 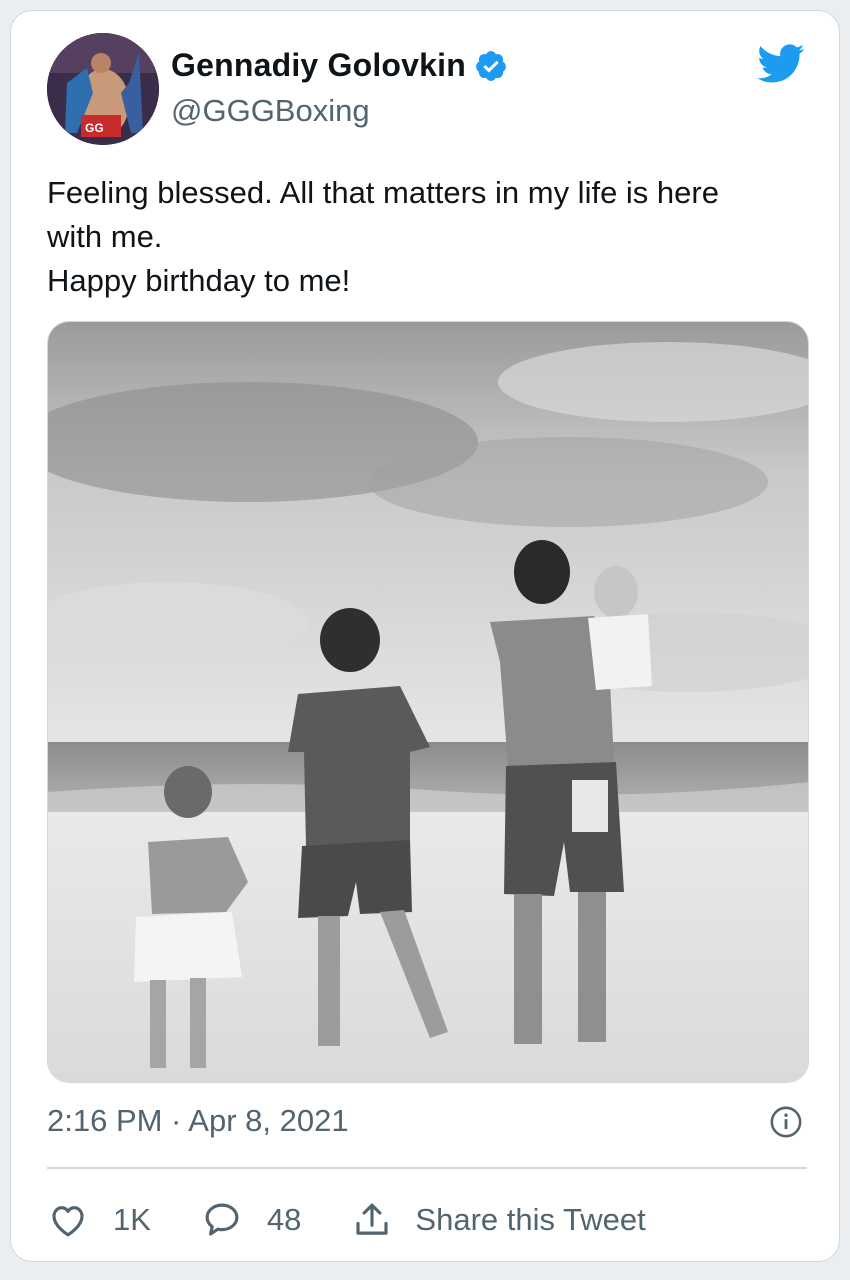 I want to click on timestamp: 2:16 PM · Apr 8, 2021, so click(x=198, y=1121).